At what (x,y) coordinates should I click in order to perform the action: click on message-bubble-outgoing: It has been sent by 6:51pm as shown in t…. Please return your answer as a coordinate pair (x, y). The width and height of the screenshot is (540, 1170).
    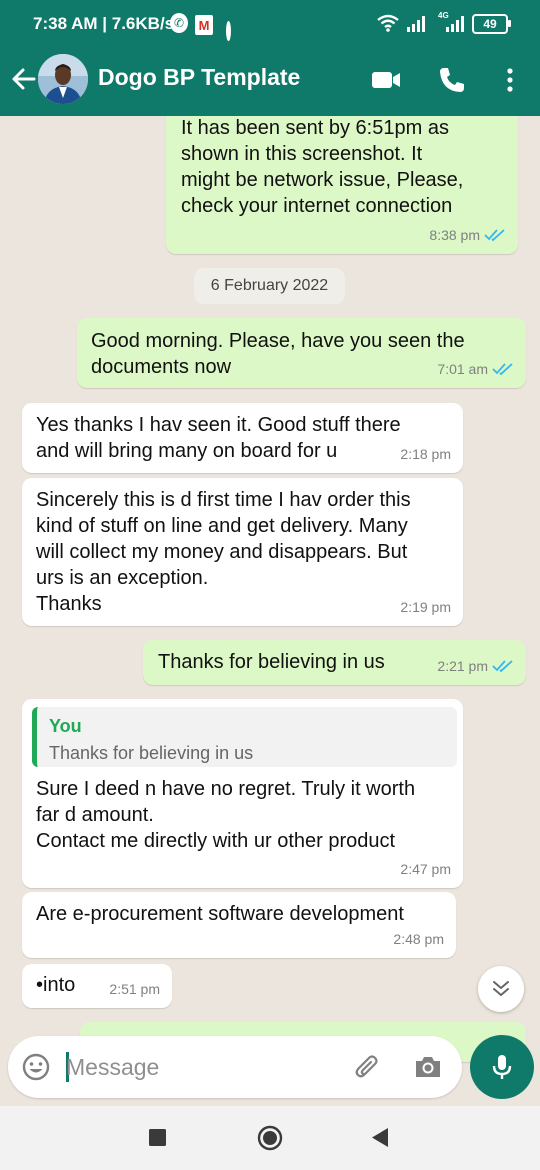
    Looking at the image, I should click on (342, 185).